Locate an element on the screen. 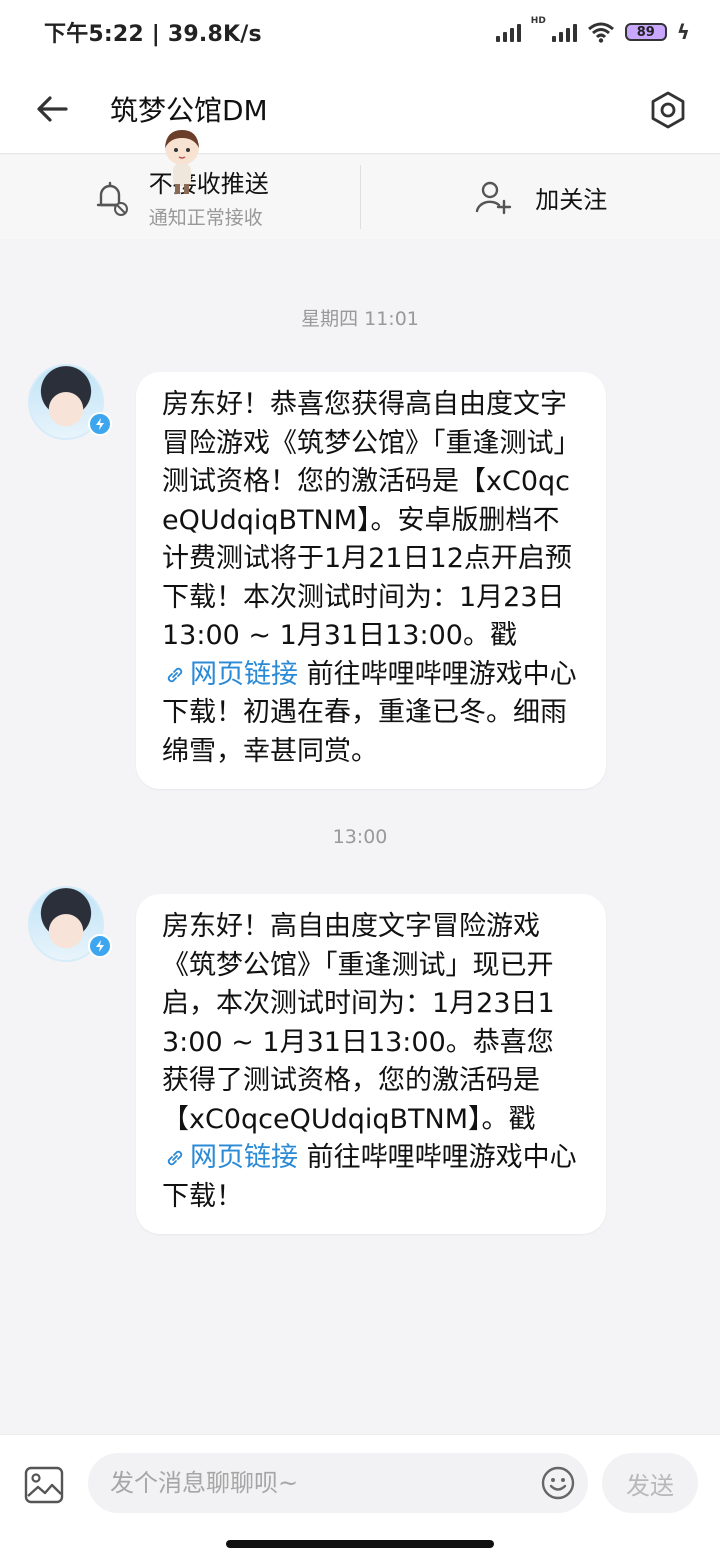 This screenshot has width=720, height=1560. mute-sublabel: 通知正常接收 is located at coordinates (205, 218).